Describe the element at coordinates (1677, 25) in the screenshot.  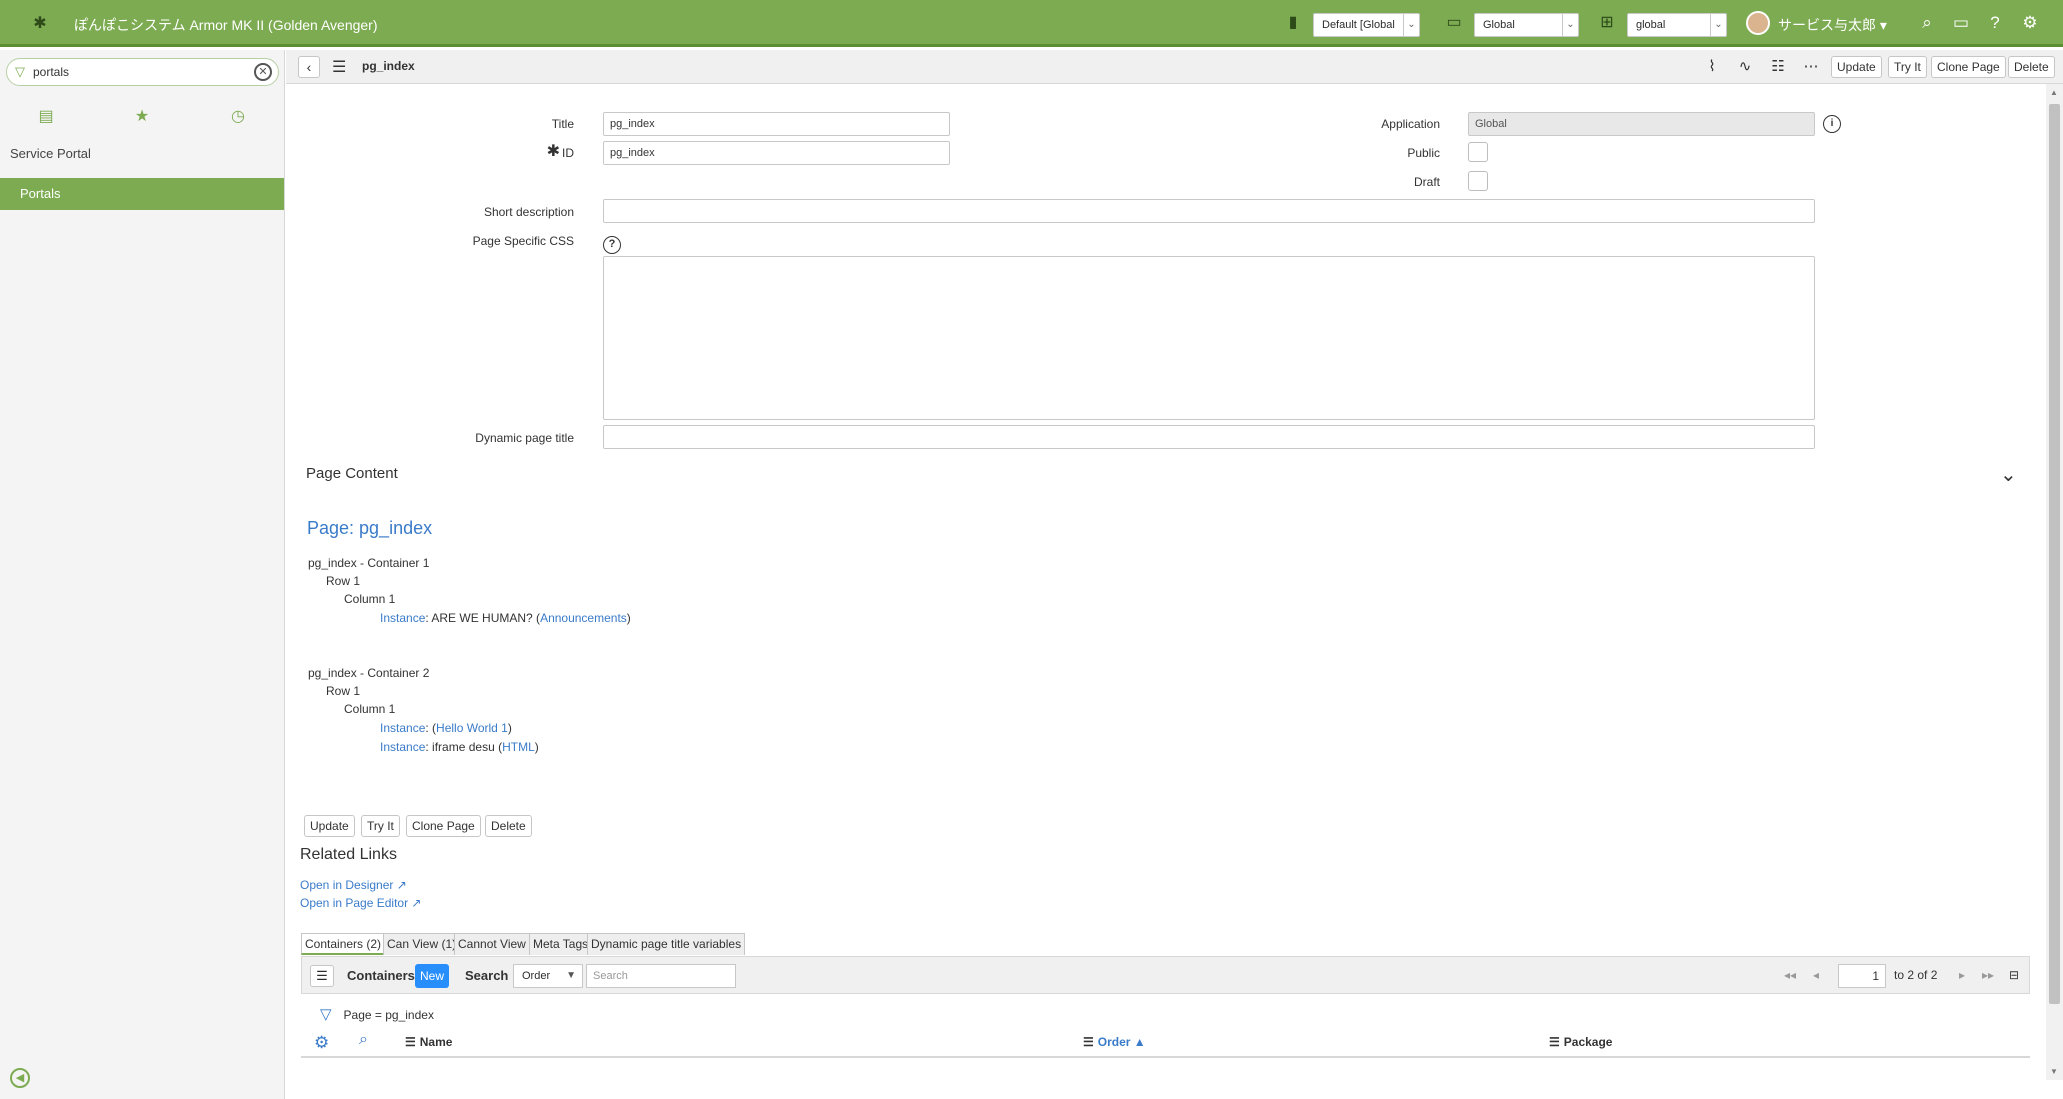
I see `domain-select: global ⌄` at that location.